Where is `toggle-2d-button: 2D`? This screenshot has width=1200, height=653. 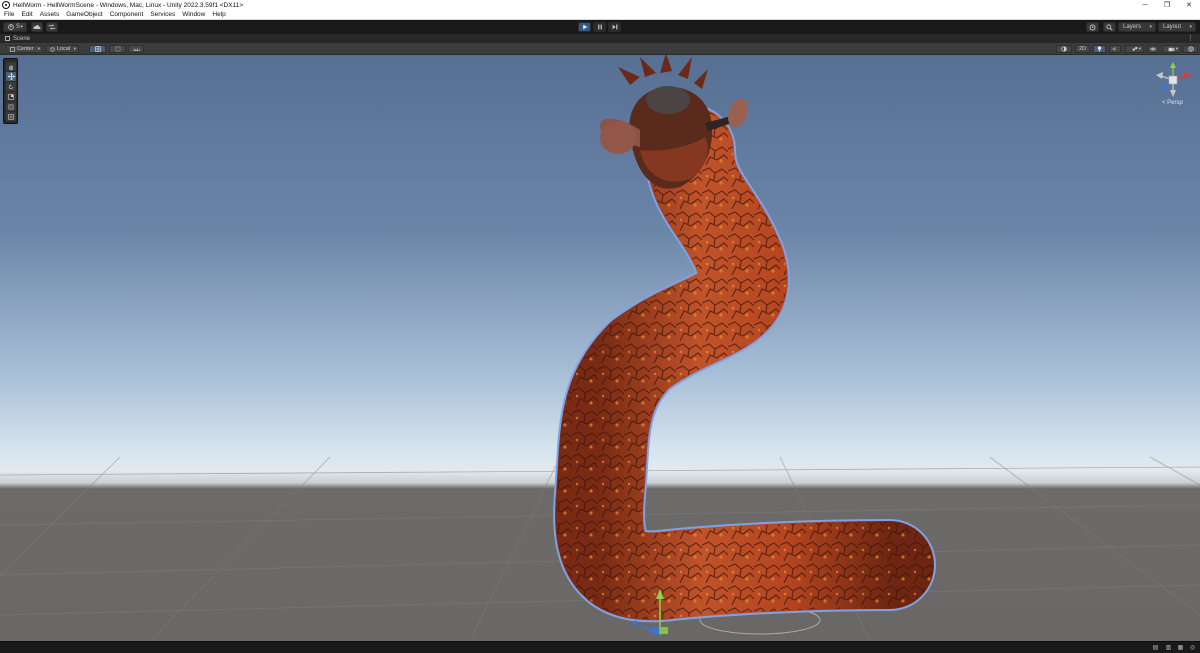 toggle-2d-button: 2D is located at coordinates (1082, 49).